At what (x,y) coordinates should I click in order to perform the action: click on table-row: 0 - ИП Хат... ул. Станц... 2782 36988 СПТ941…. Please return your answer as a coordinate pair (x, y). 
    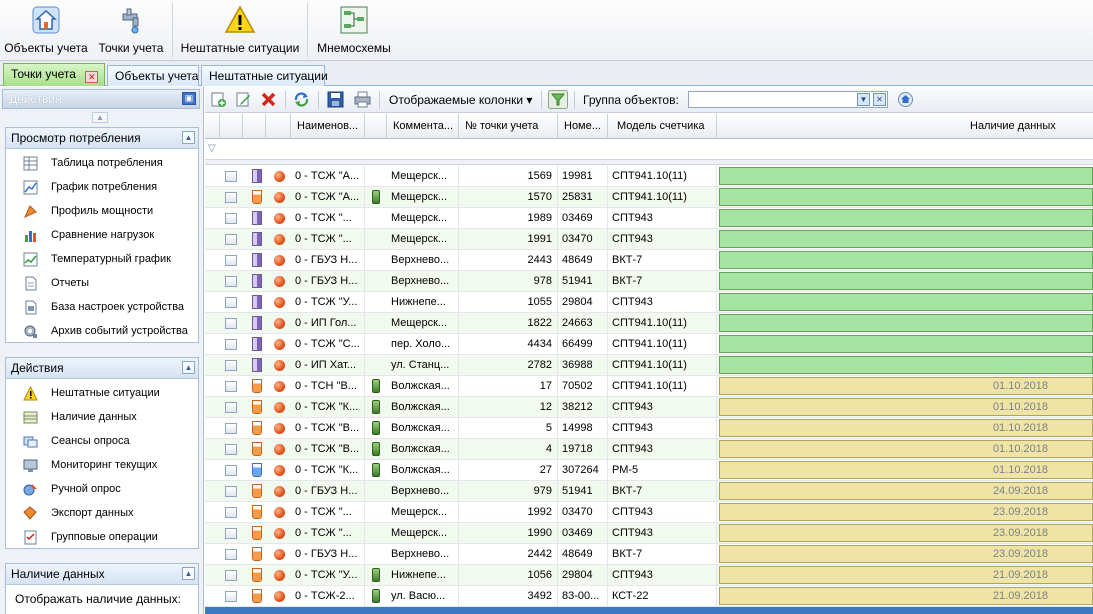
    Looking at the image, I should click on (649, 365).